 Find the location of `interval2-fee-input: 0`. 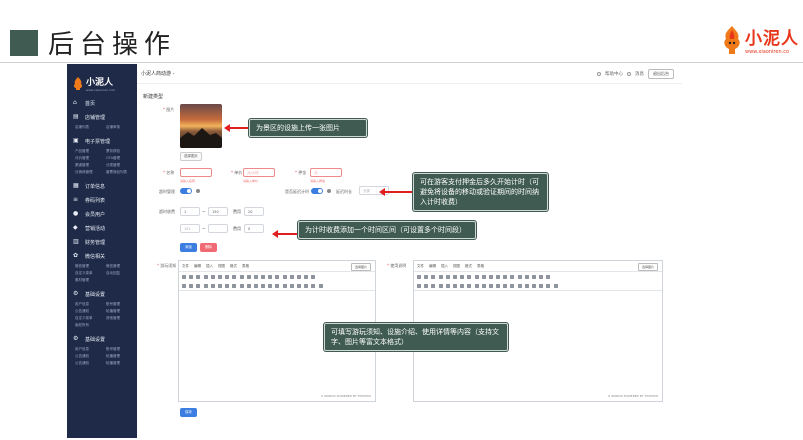

interval2-fee-input: 0 is located at coordinates (254, 228).